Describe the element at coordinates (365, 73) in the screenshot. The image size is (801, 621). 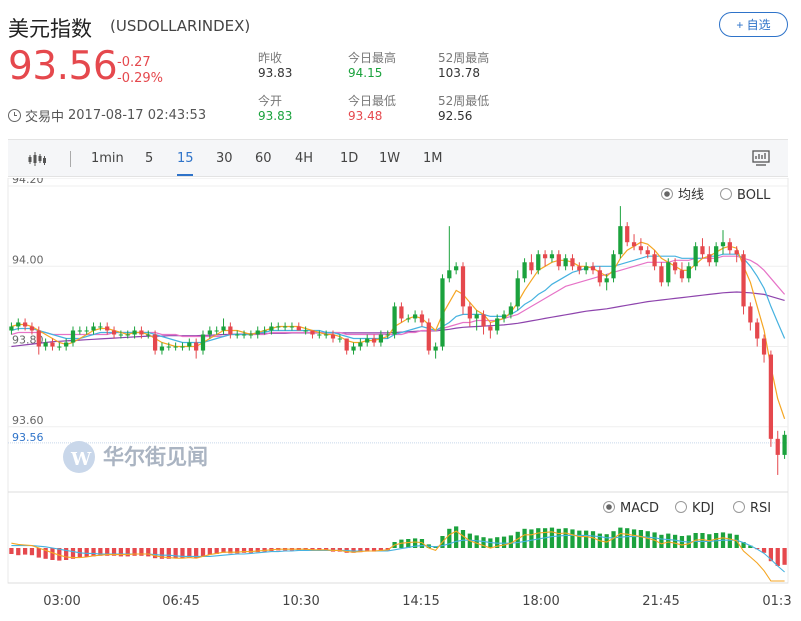
I see `day-high-value: 94.15` at that location.